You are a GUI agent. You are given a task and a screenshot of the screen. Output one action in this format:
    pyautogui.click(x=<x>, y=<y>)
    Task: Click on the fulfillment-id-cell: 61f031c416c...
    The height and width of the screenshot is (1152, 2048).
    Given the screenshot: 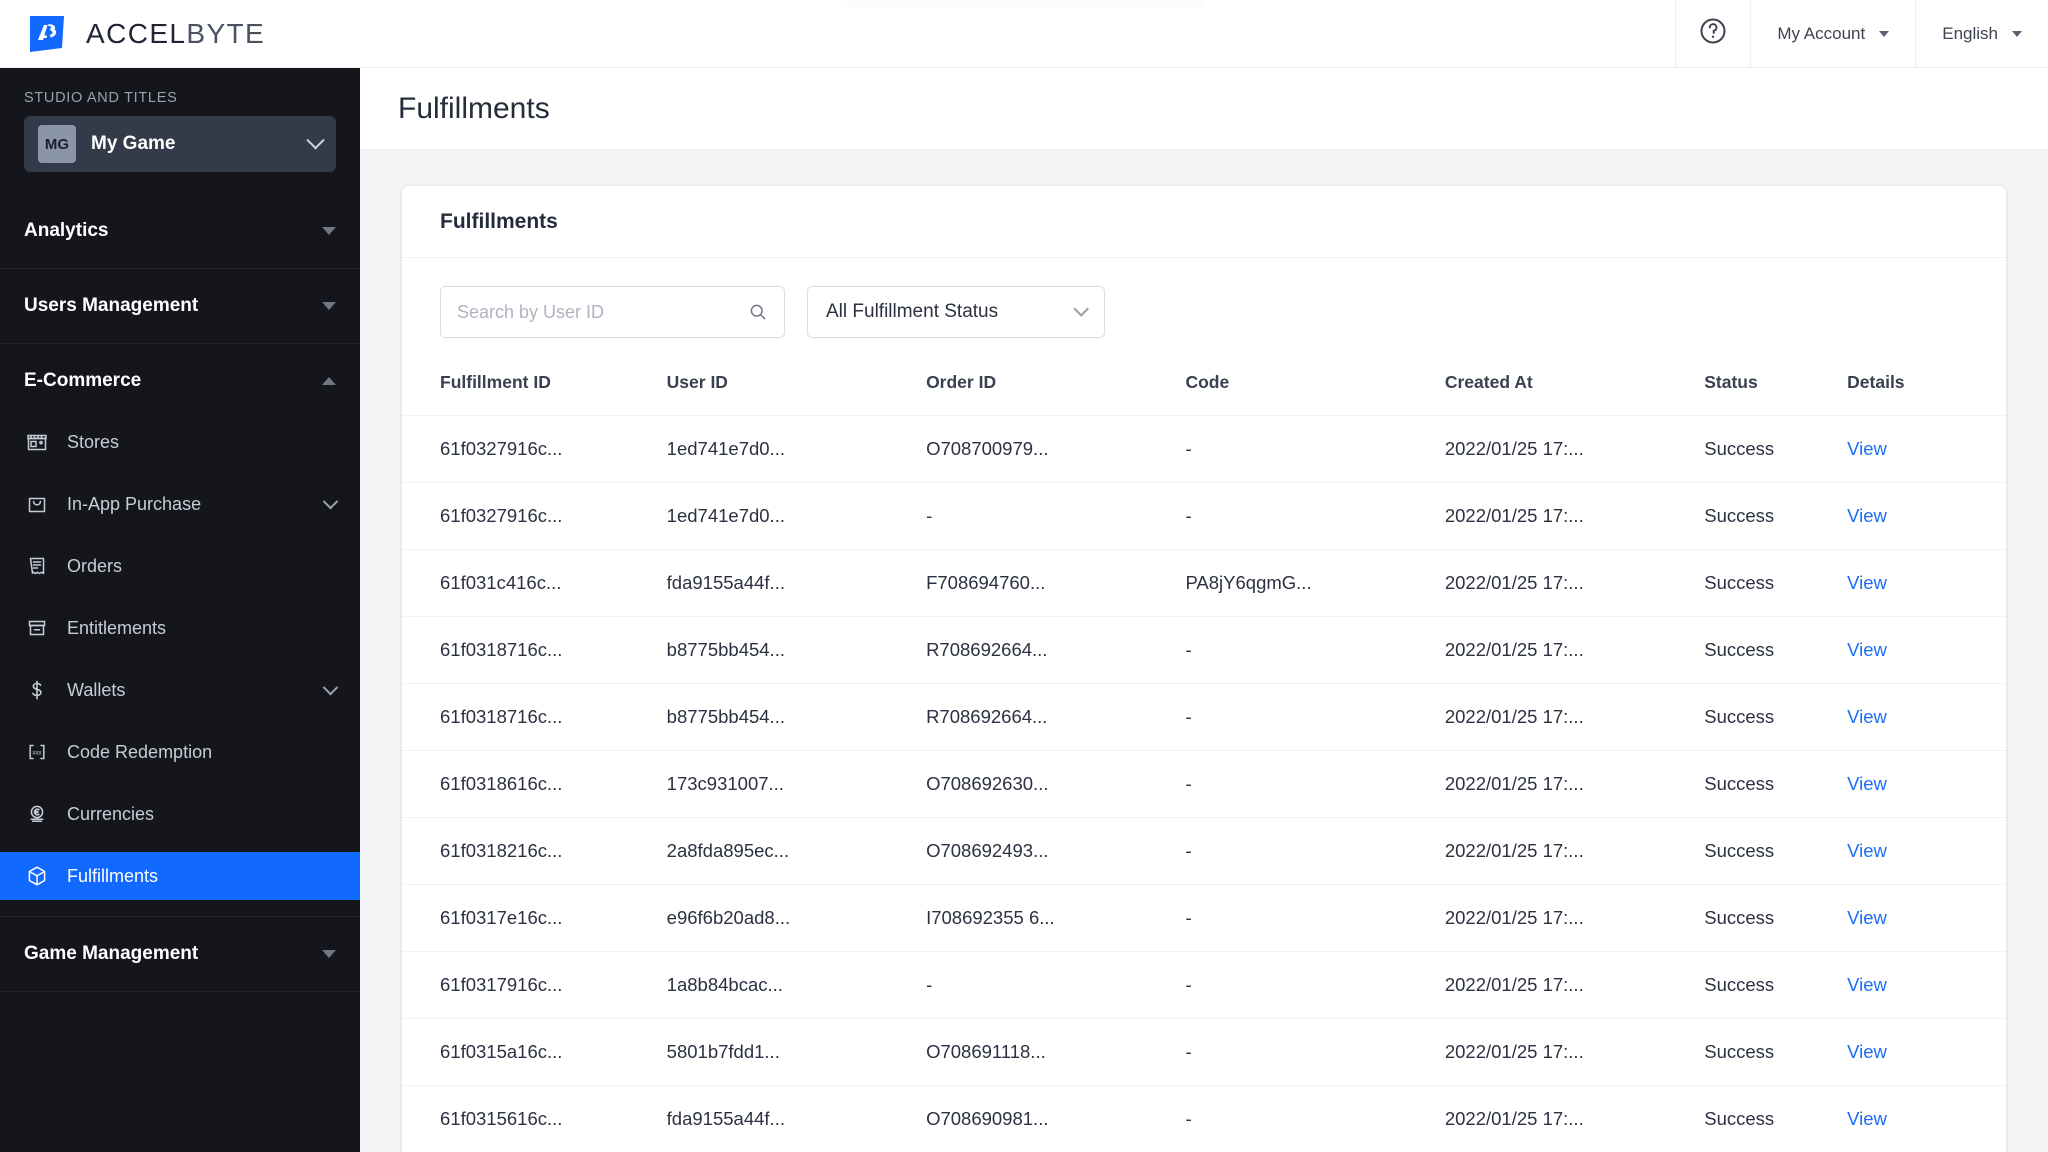 What is the action you would take?
    pyautogui.click(x=534, y=583)
    